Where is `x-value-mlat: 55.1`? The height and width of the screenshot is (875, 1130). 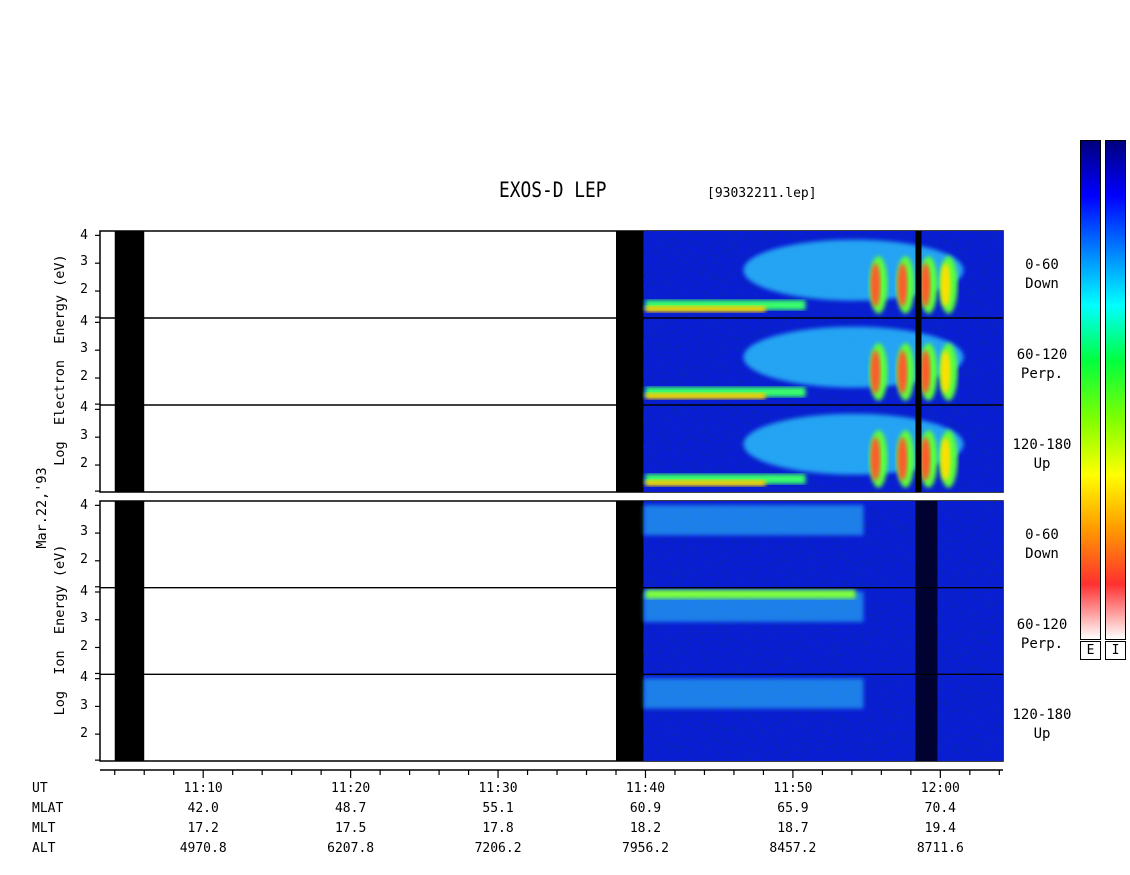
x-value-mlat: 55.1 is located at coordinates (498, 808).